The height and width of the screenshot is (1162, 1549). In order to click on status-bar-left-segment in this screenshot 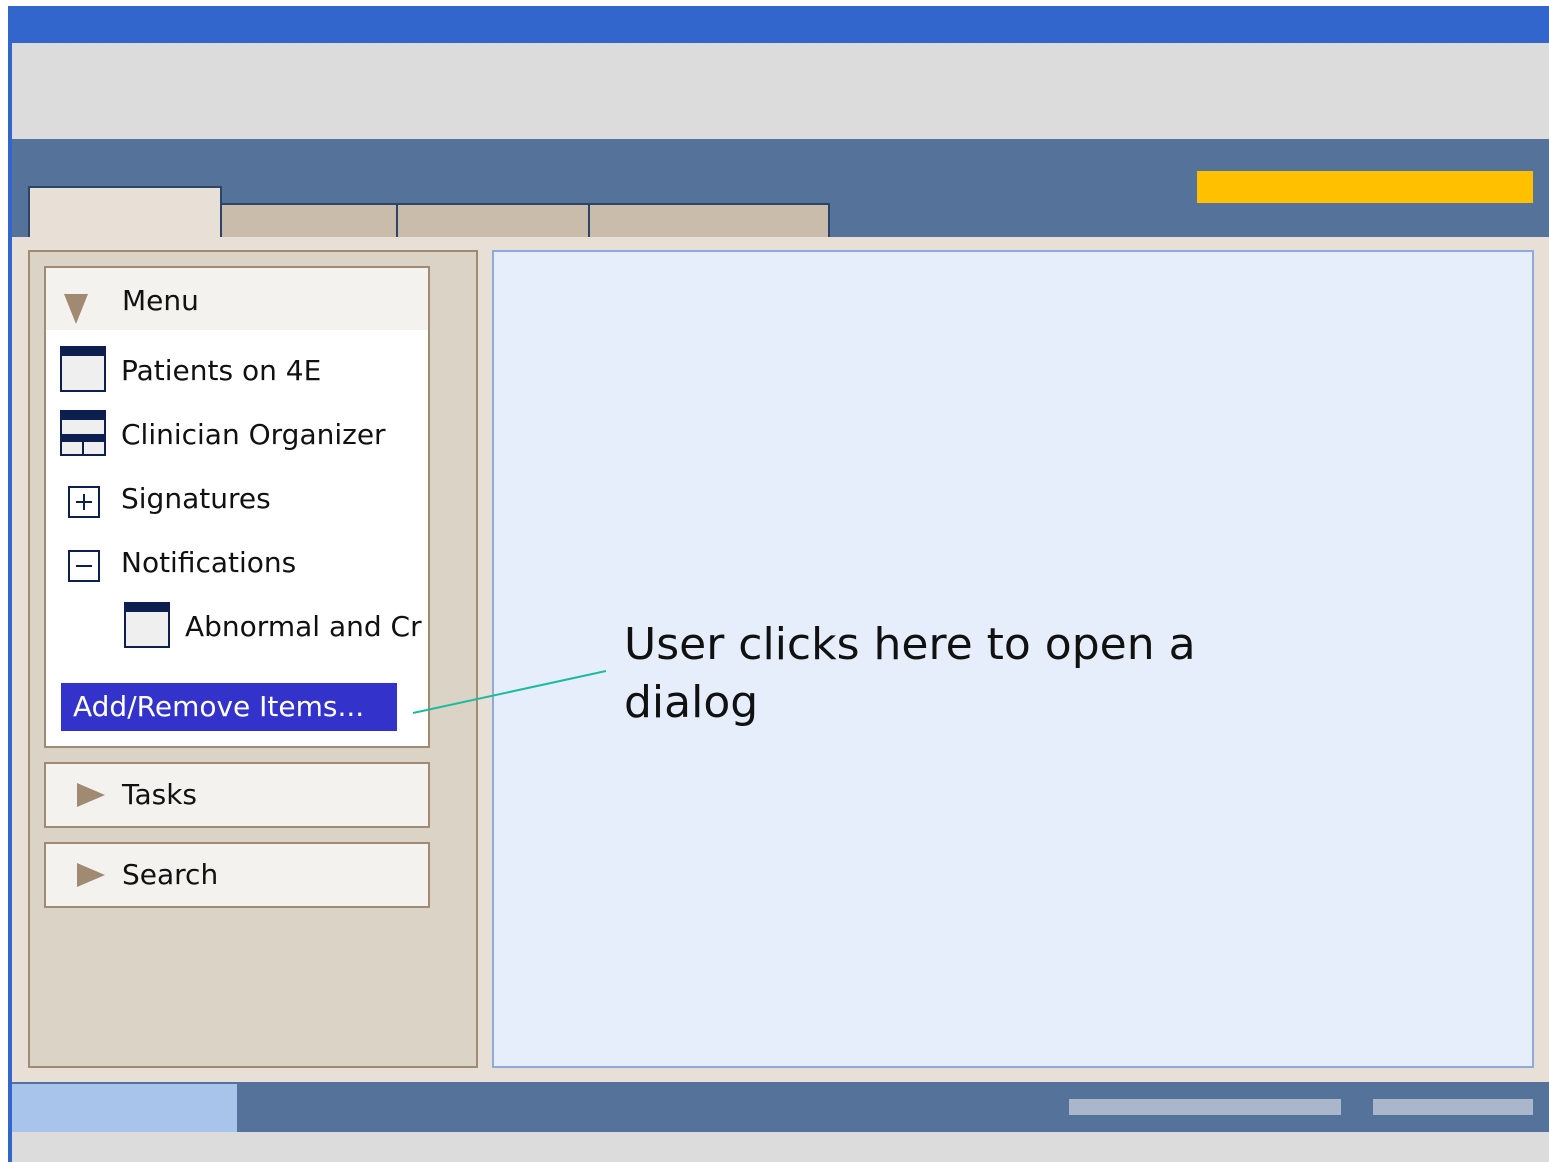, I will do `click(124, 1108)`.